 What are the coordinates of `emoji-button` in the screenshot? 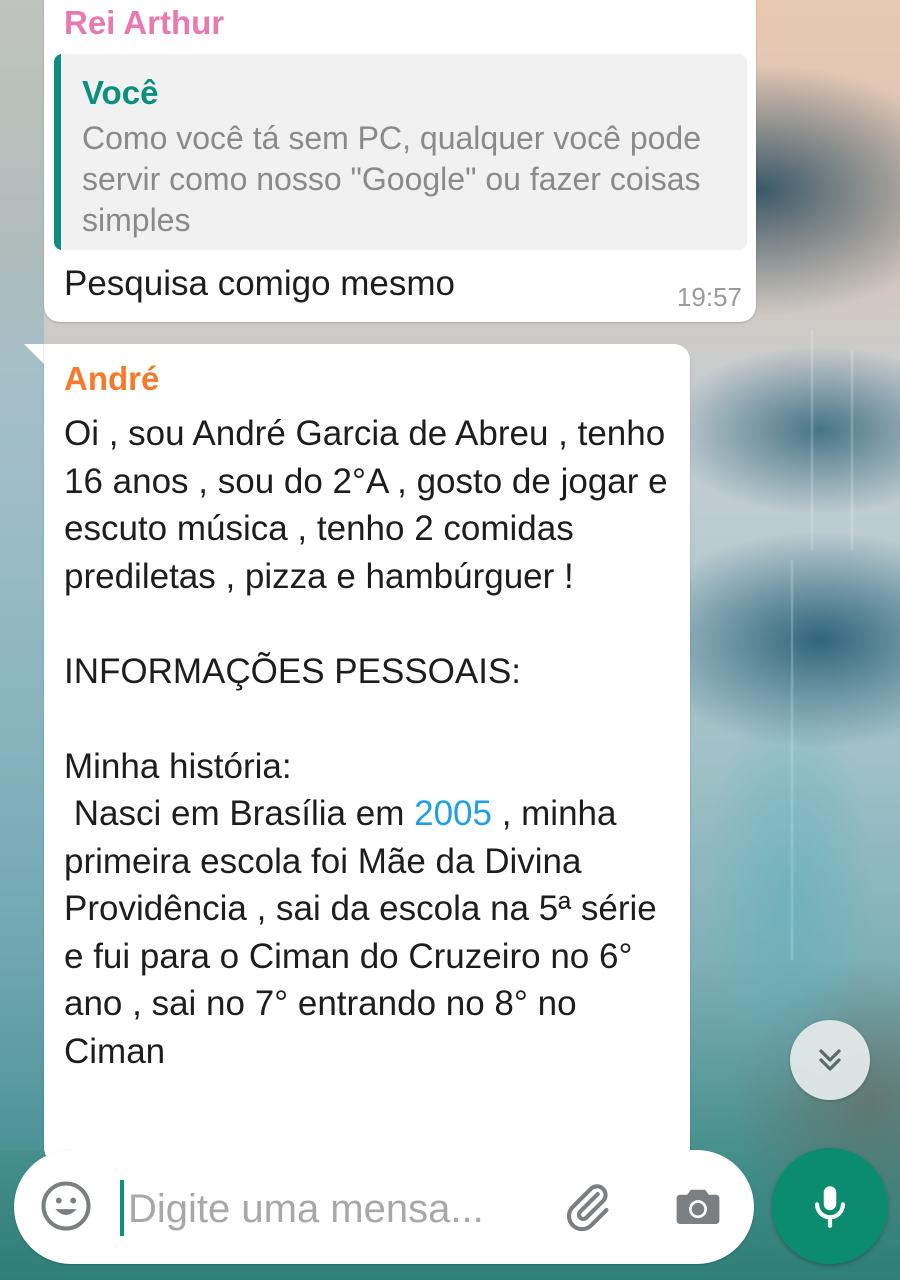 It's located at (66, 1206).